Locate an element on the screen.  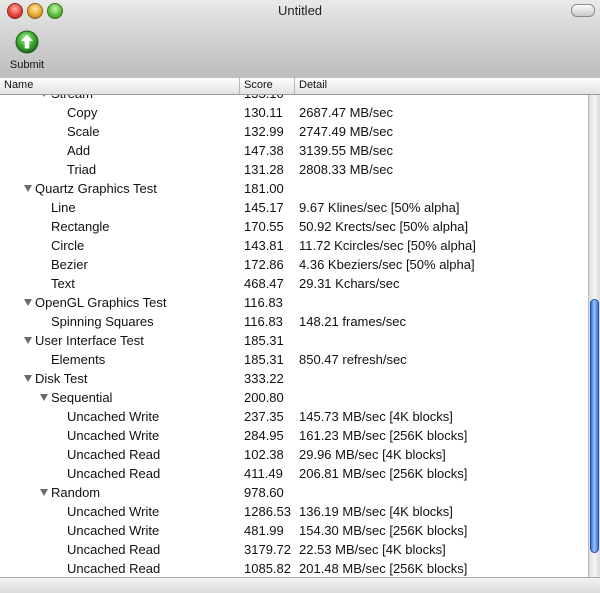
outline-row: Stream 133.10 is located at coordinates (294, 99).